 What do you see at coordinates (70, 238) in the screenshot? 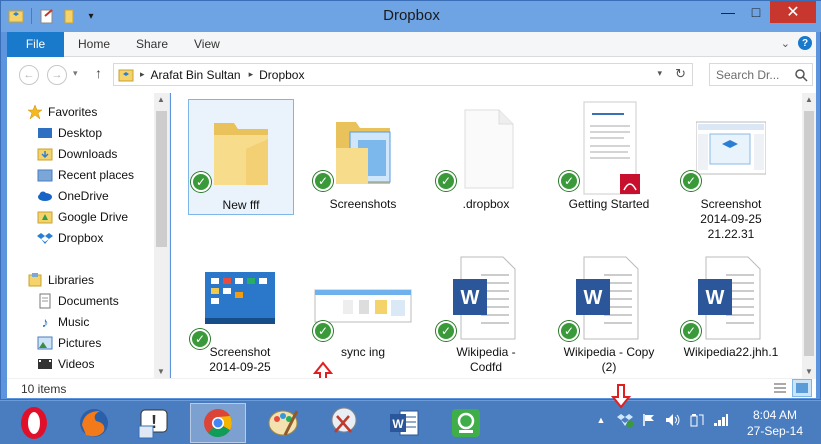
I see `sidebar-item-dropbox: Dropbox` at bounding box center [70, 238].